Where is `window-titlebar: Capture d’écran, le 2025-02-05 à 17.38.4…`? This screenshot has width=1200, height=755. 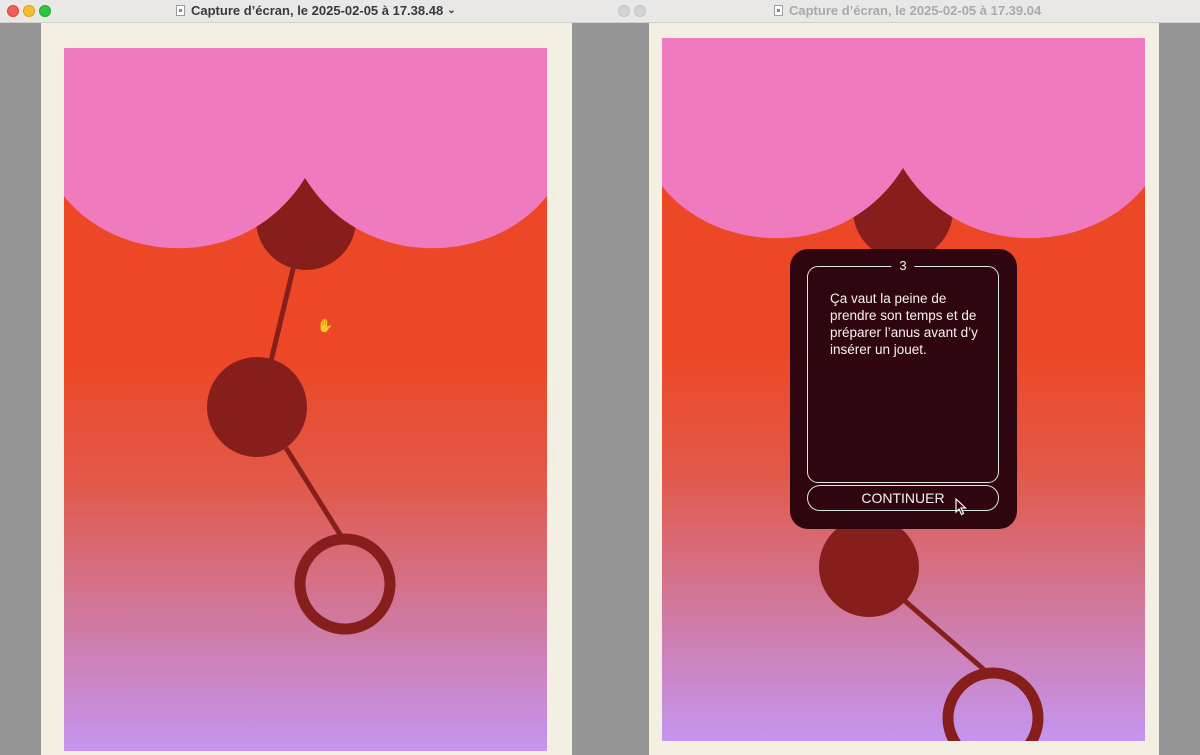
window-titlebar: Capture d’écran, le 2025-02-05 à 17.38.4… is located at coordinates (308, 11).